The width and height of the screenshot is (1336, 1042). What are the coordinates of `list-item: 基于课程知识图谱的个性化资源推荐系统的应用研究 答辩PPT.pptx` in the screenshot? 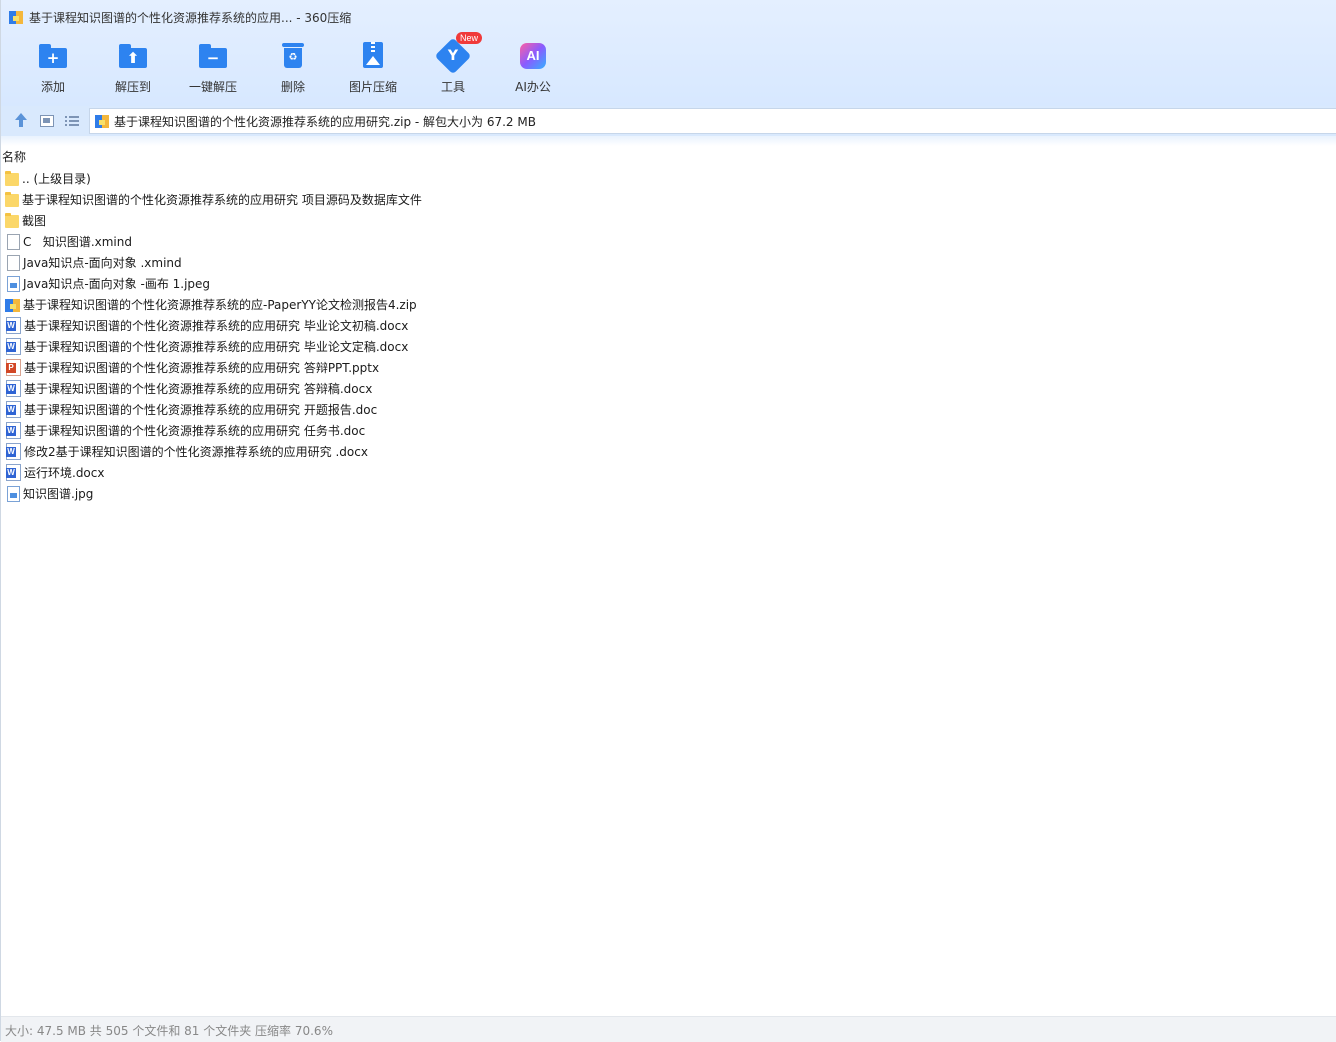 It's located at (213, 367).